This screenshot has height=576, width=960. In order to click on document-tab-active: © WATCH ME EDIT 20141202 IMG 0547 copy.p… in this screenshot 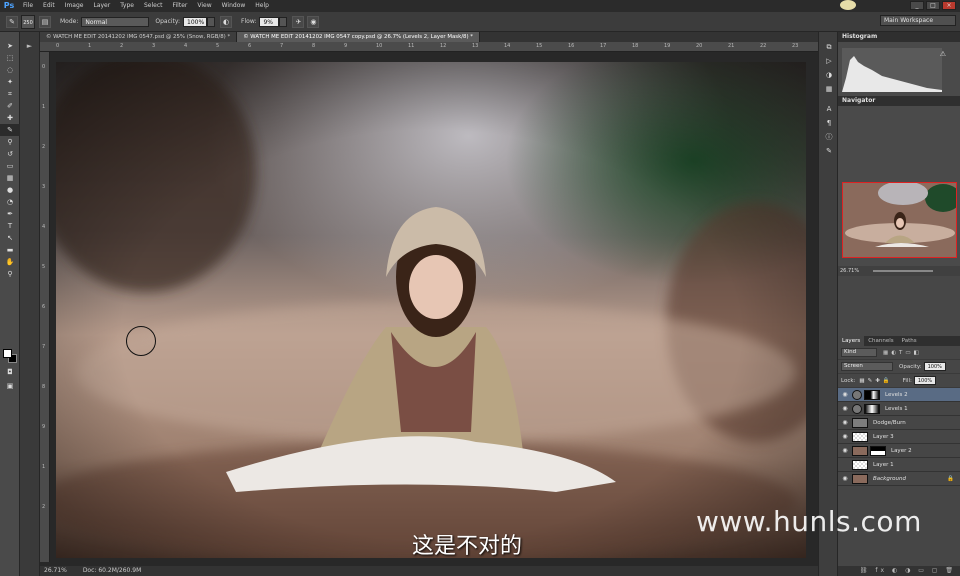, I will do `click(358, 37)`.